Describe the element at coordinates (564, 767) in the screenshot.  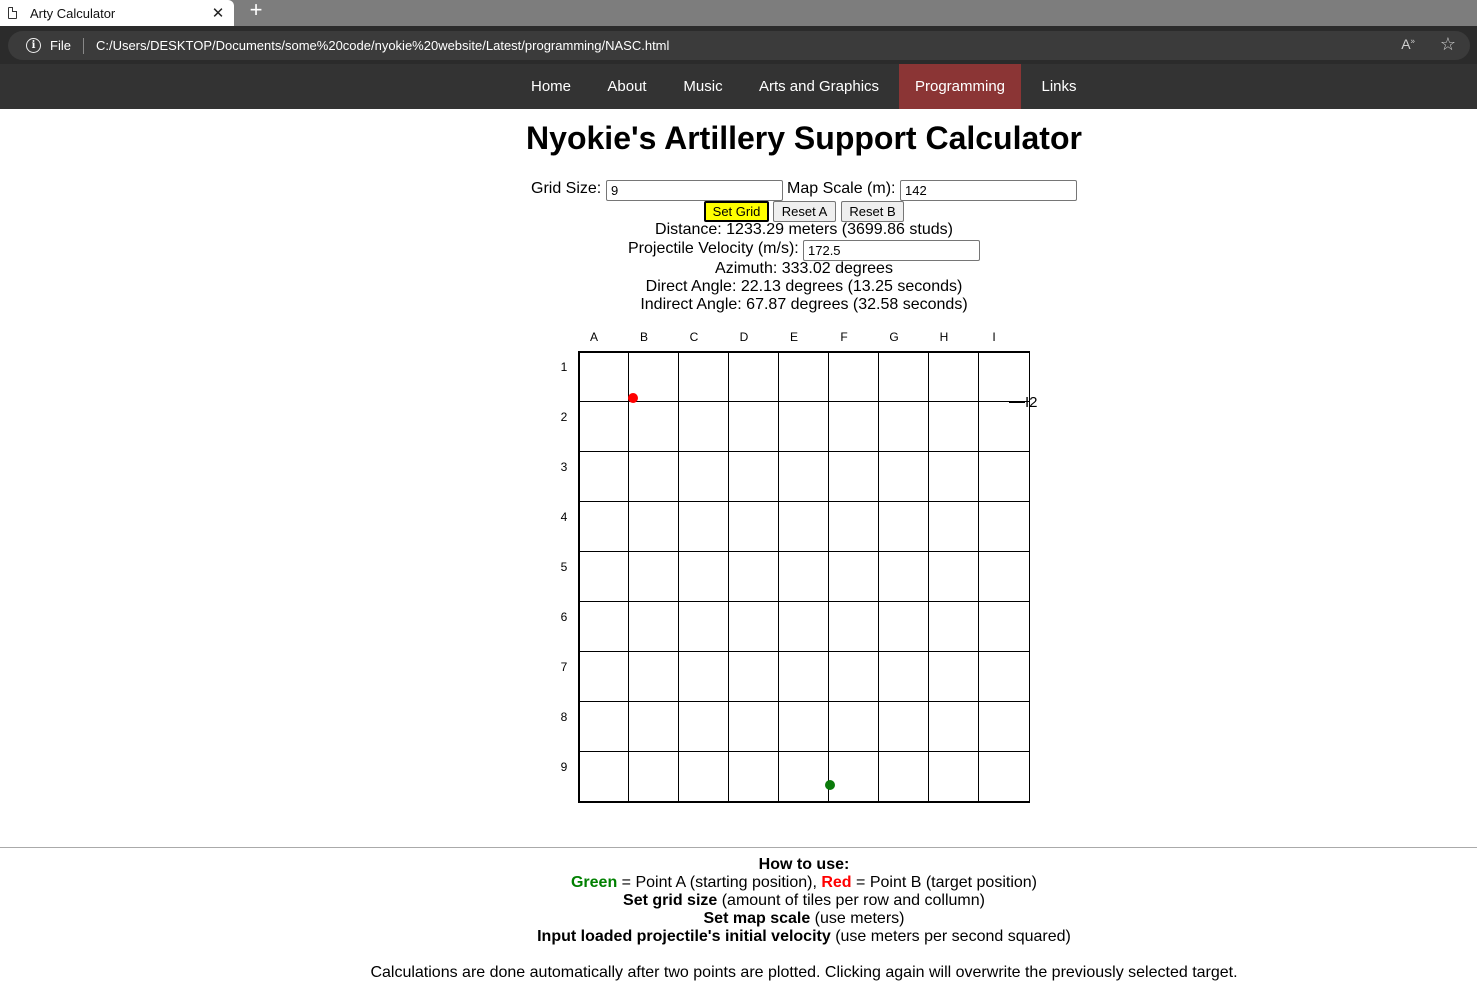
I see `row-label: 9` at that location.